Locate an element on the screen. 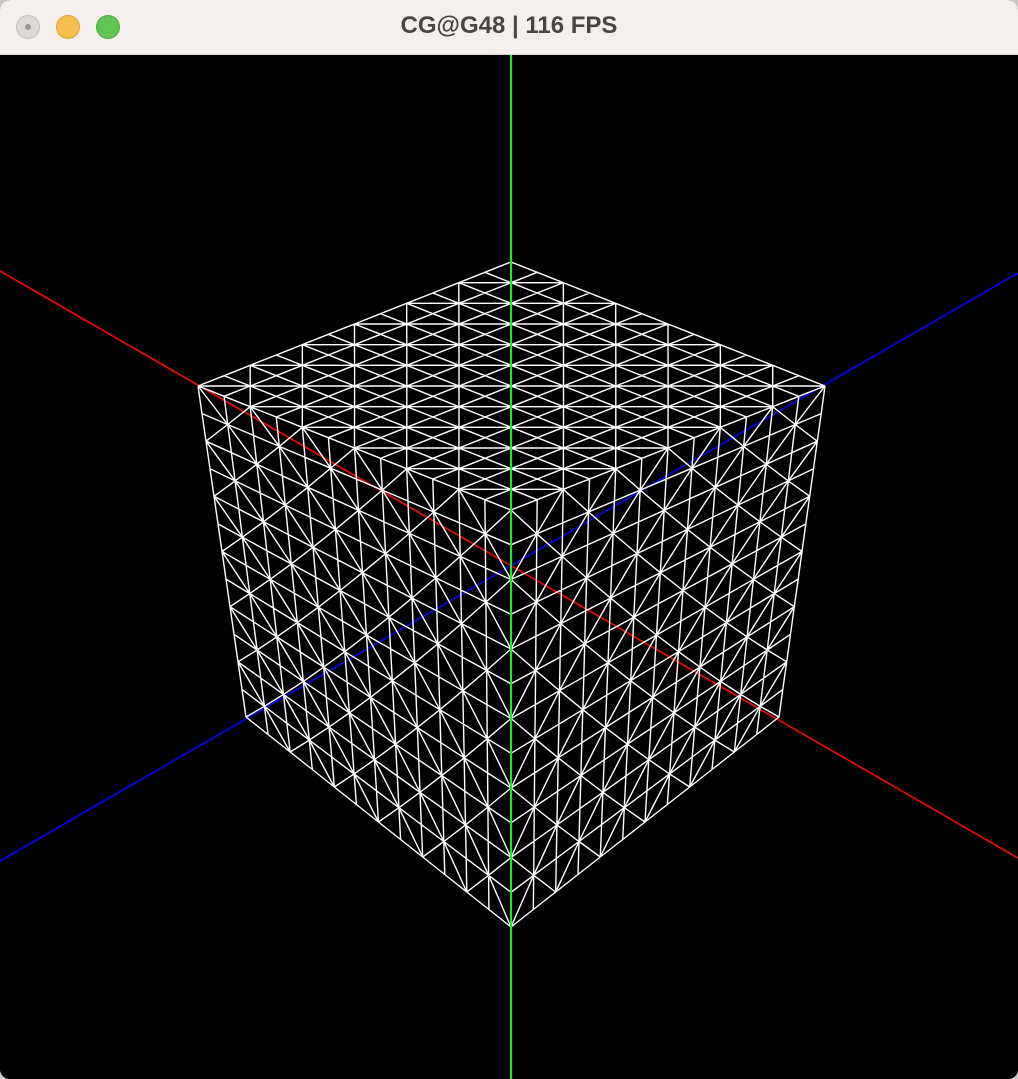 The height and width of the screenshot is (1079, 1018). title-bar: CG@G48 | 116 FPS is located at coordinates (509, 27).